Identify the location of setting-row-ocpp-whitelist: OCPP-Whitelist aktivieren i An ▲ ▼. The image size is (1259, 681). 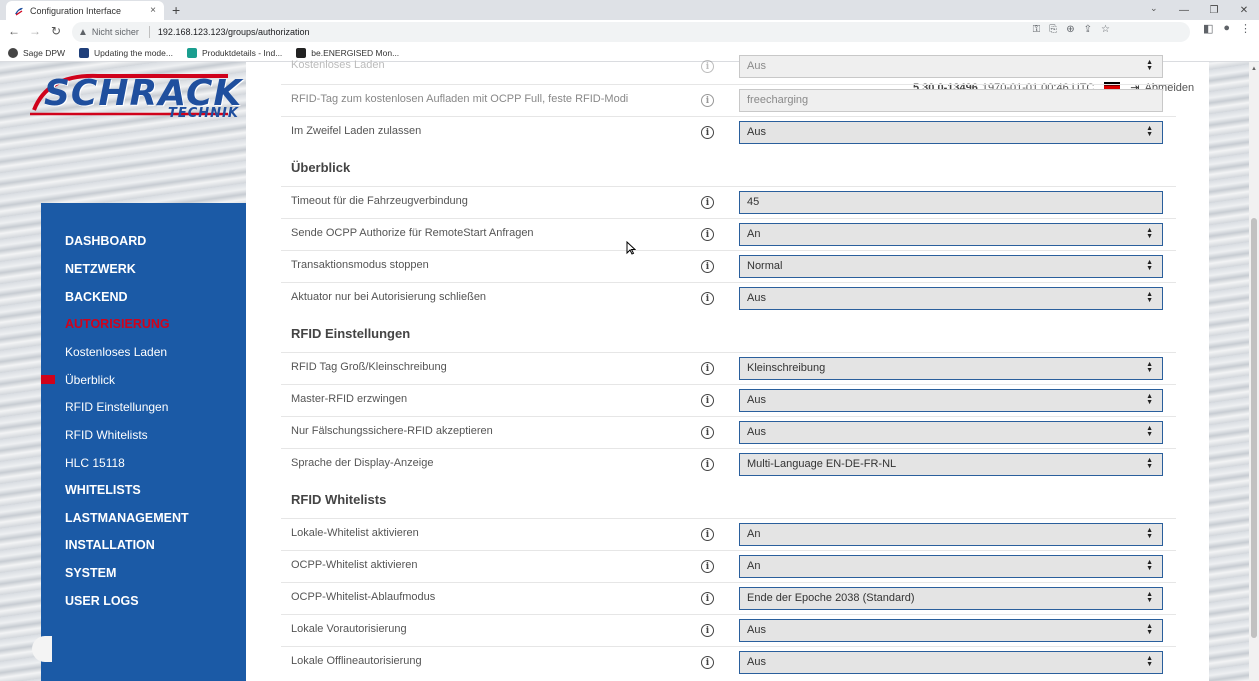
(728, 566).